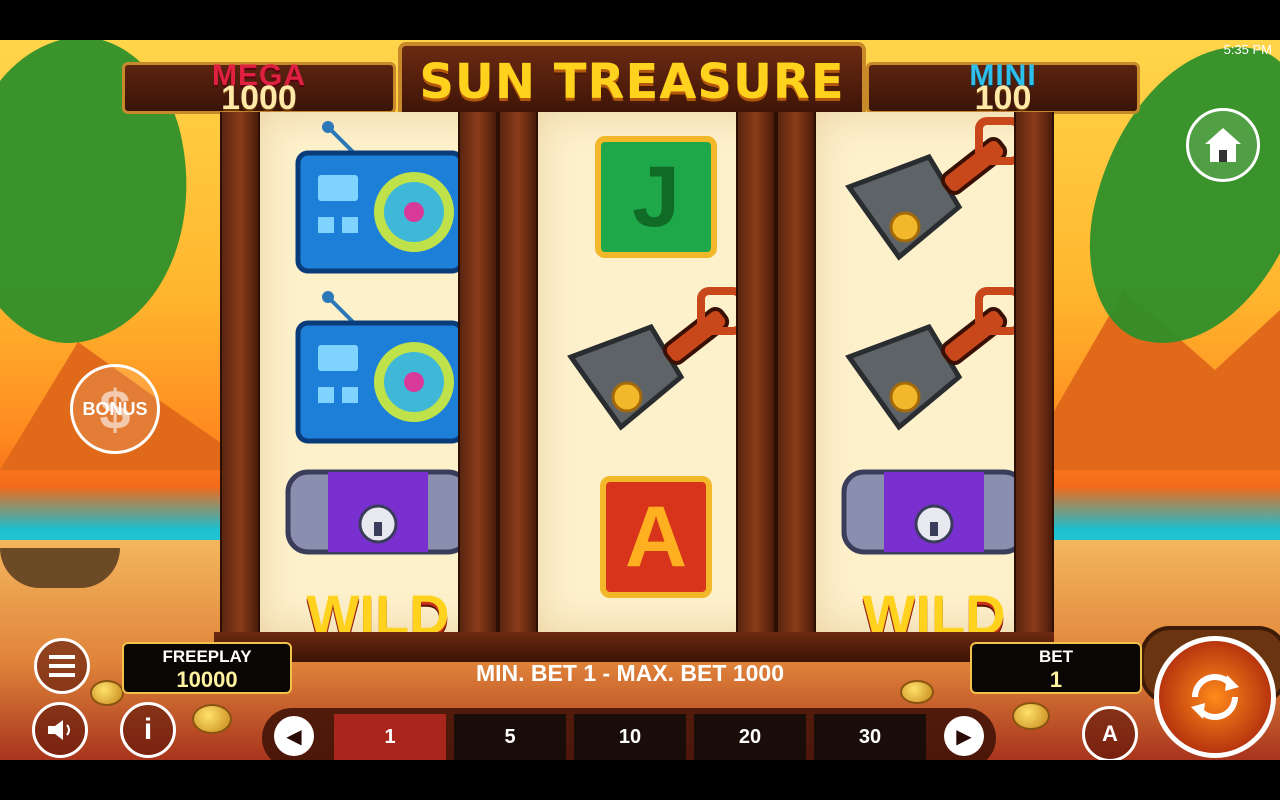  I want to click on status-time: 5:35 PM, so click(1247, 49).